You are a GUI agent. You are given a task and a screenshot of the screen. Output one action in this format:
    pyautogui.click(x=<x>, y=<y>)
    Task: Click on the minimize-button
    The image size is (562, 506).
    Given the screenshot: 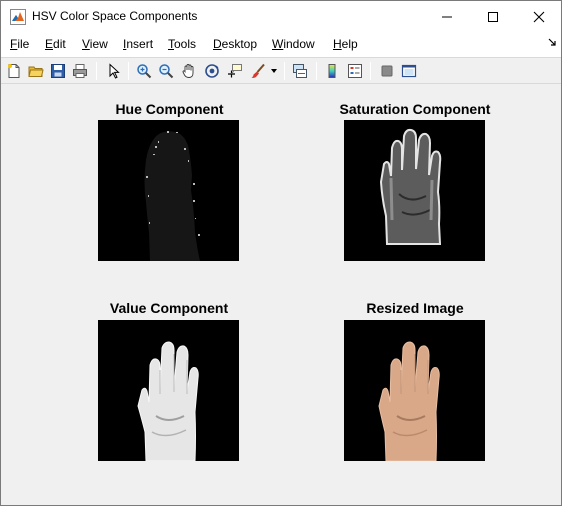 What is the action you would take?
    pyautogui.click(x=447, y=16)
    